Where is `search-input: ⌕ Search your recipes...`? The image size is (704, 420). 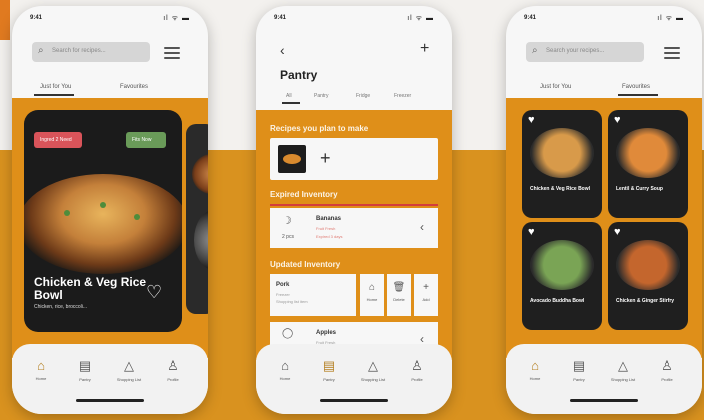 search-input: ⌕ Search your recipes... is located at coordinates (585, 52).